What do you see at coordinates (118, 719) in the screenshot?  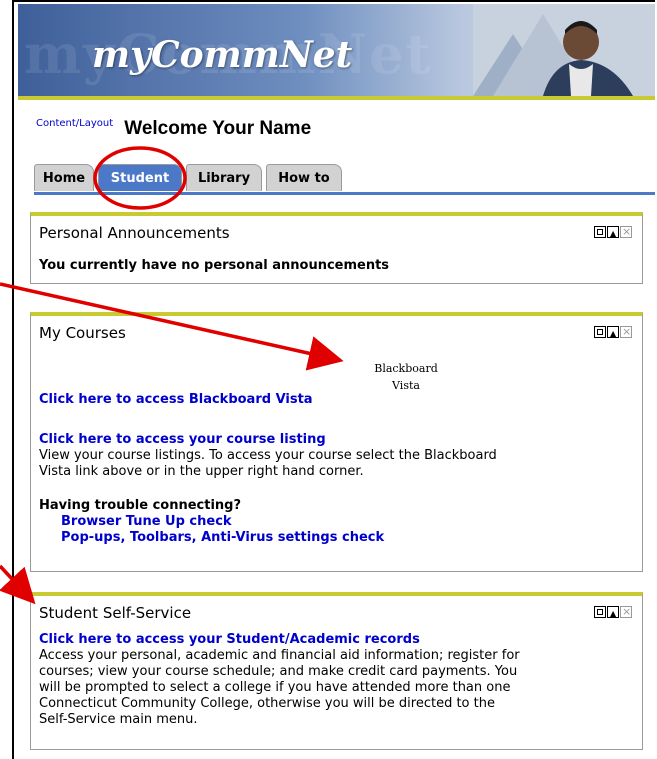 I see `self-service-desc-line: Self-Service main menu.` at bounding box center [118, 719].